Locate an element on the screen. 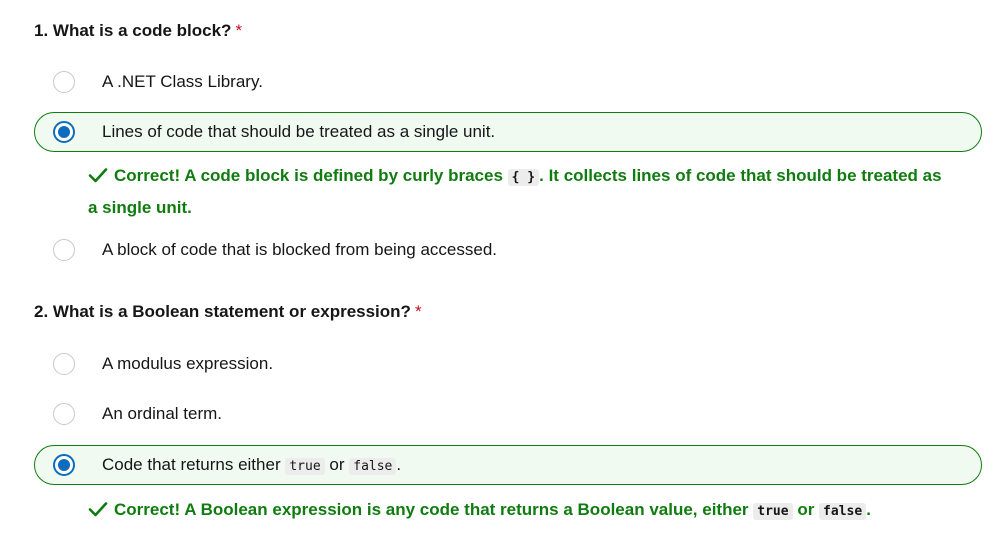  q1-option-a: A .NET Class Library. is located at coordinates (508, 82).